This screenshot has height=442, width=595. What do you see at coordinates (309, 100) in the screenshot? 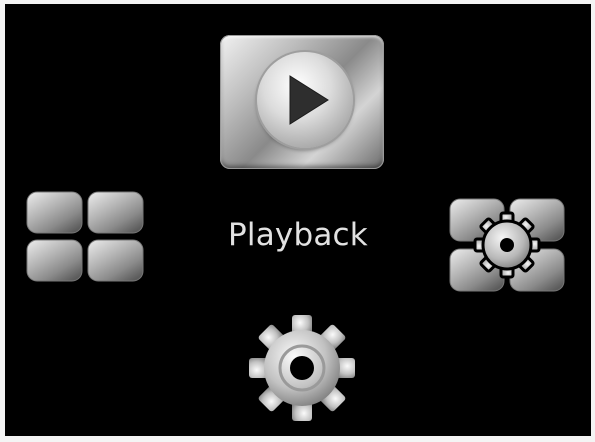
I see `play-icon` at bounding box center [309, 100].